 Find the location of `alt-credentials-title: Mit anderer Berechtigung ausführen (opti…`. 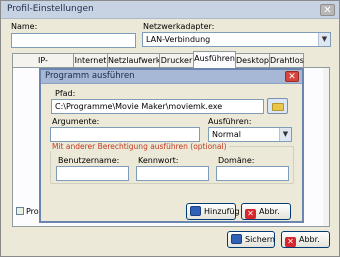

alt-credentials-title: Mit anderer Berechtigung ausführen (opti… is located at coordinates (139, 146).